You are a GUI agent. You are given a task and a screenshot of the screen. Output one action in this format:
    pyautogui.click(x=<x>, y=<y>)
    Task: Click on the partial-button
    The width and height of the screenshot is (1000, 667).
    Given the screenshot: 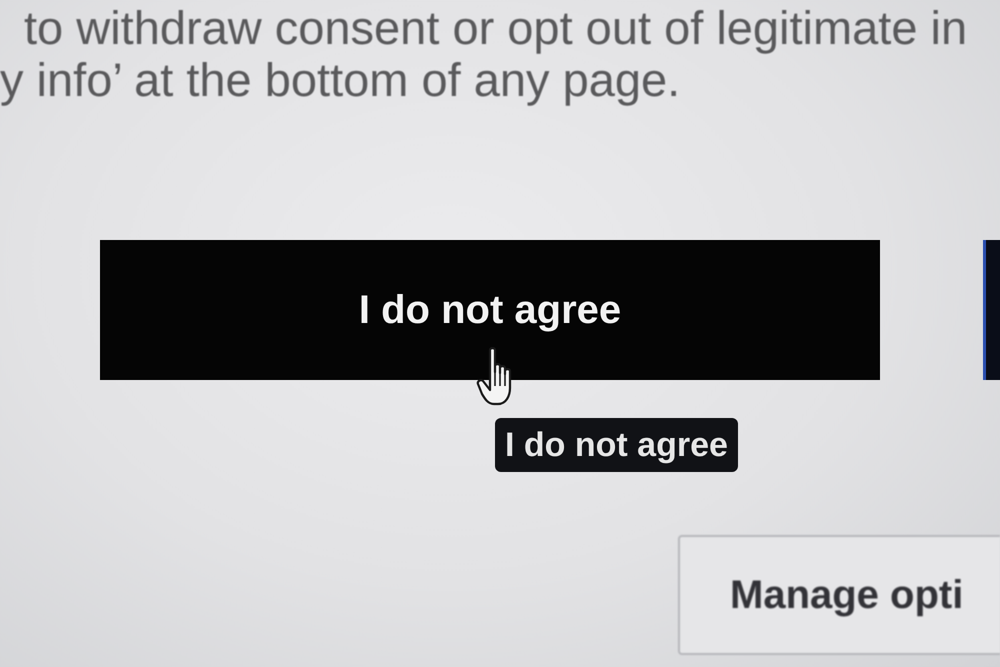 What is the action you would take?
    pyautogui.click(x=991, y=310)
    